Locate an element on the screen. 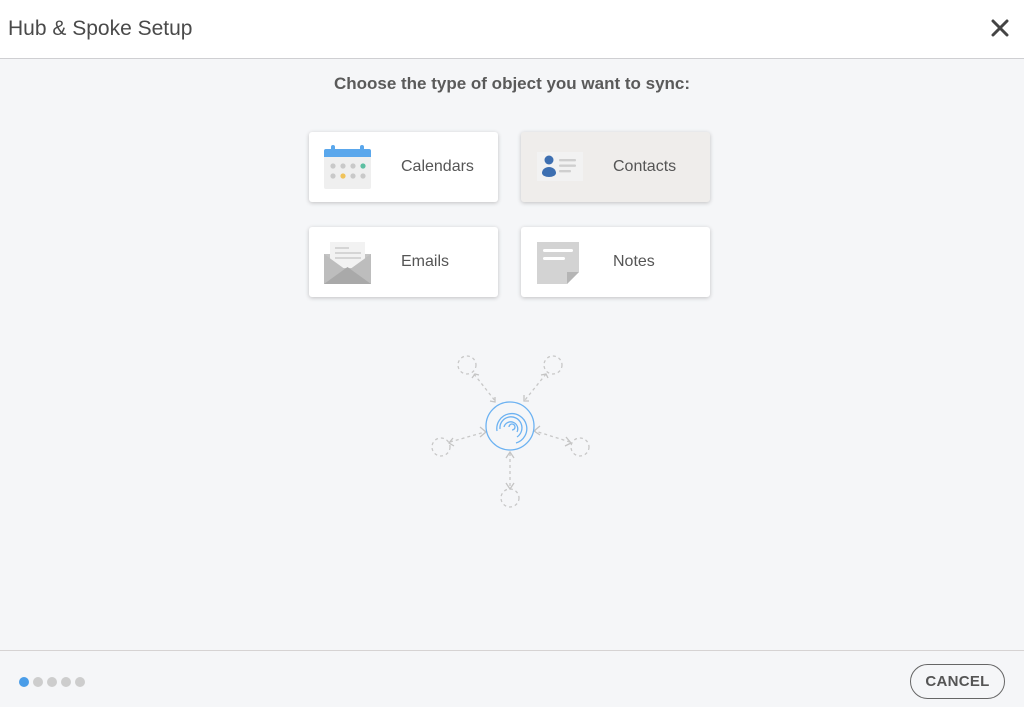 Image resolution: width=1024 pixels, height=707 pixels. contact-card-icon is located at coordinates (560, 166).